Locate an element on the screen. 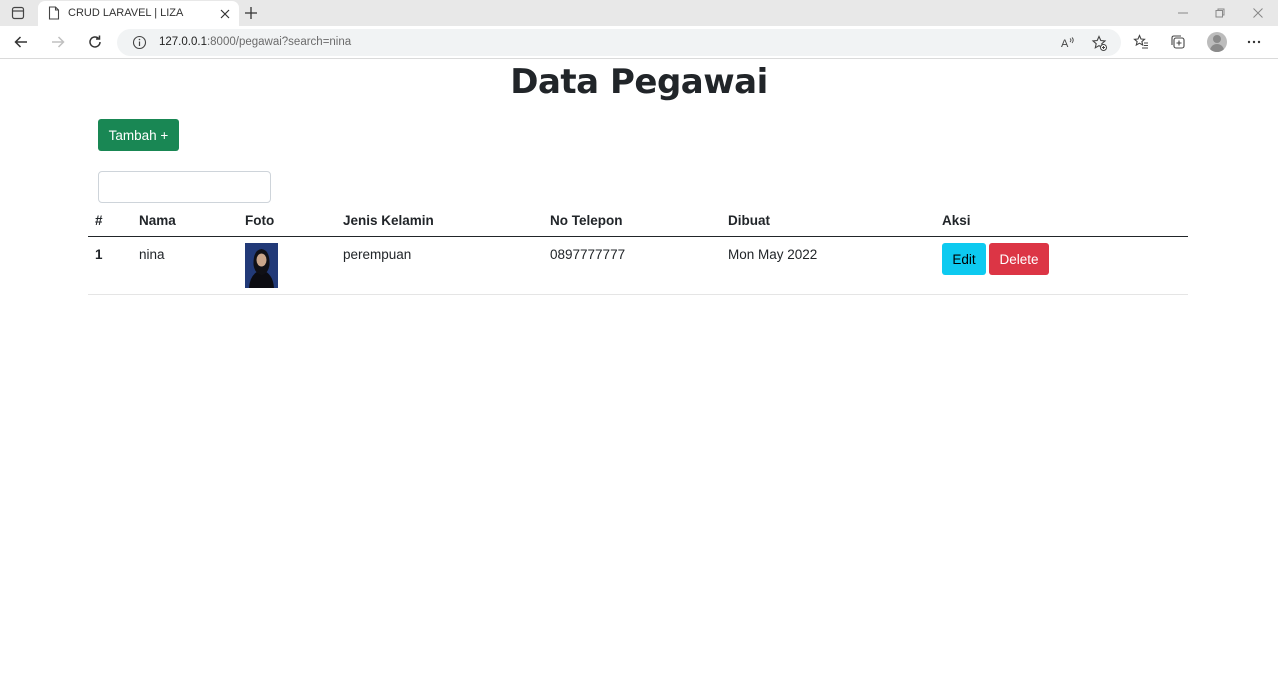 The width and height of the screenshot is (1278, 686). browser-tab-bar: CRUD LARAVEL | LIZA is located at coordinates (639, 13).